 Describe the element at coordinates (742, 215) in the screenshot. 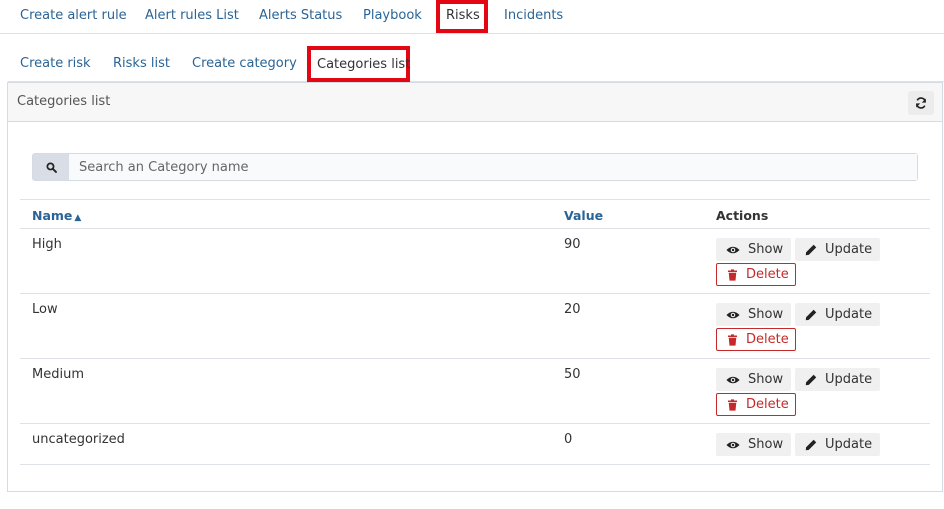

I see `column-header-actions: Actions` at that location.